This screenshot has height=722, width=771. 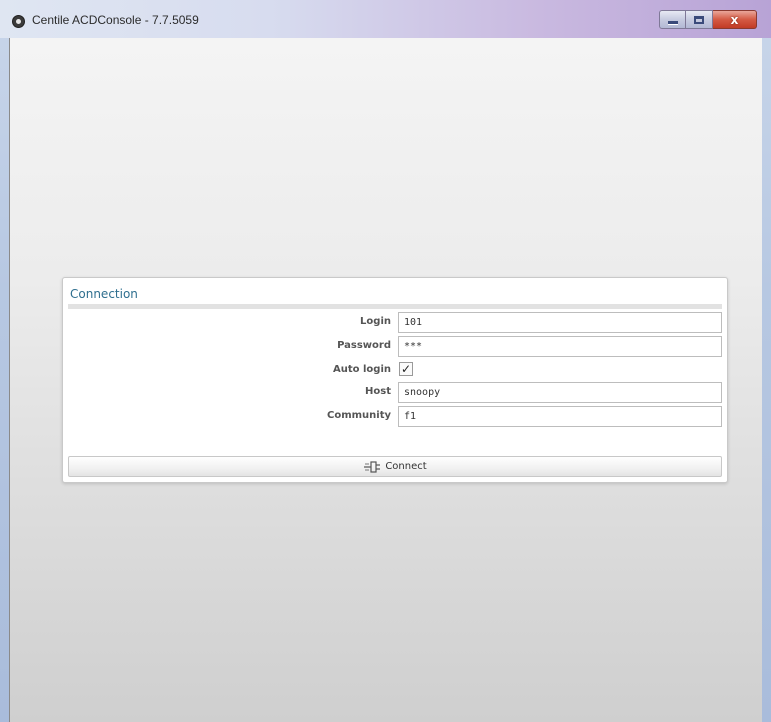 What do you see at coordinates (104, 294) in the screenshot?
I see `panel-title: Connection` at bounding box center [104, 294].